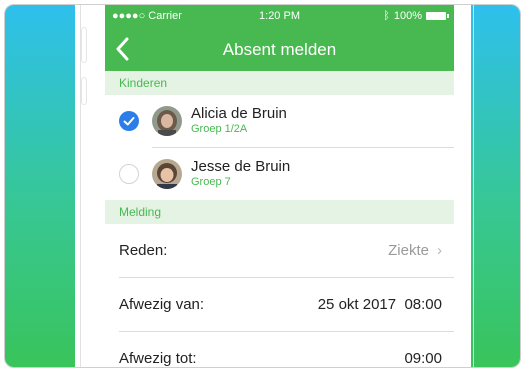 The height and width of the screenshot is (368, 524). Describe the element at coordinates (439, 250) in the screenshot. I see `chevron-right-icon: ›` at that location.